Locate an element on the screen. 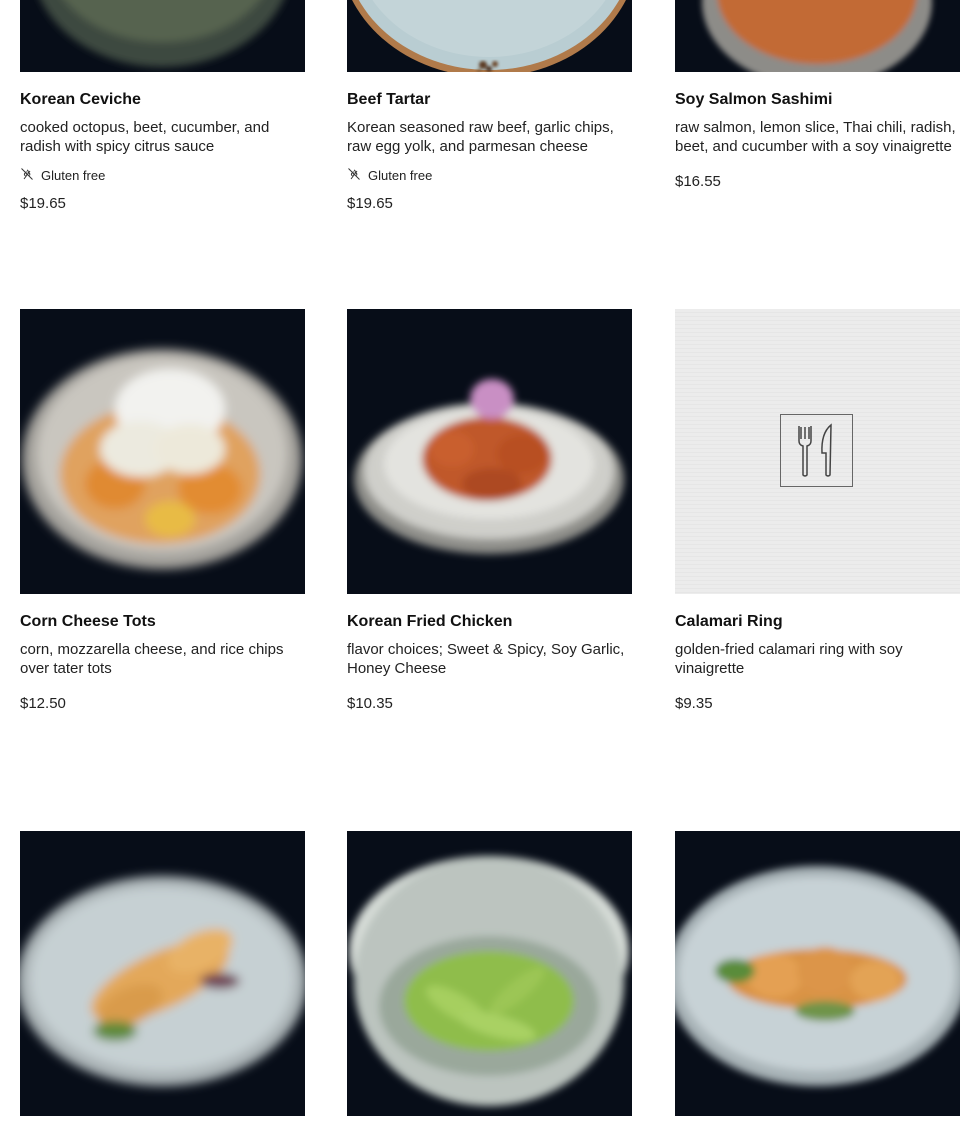 This screenshot has width=965, height=1130. dish-name: Soy Salmon Sashimi is located at coordinates (817, 100).